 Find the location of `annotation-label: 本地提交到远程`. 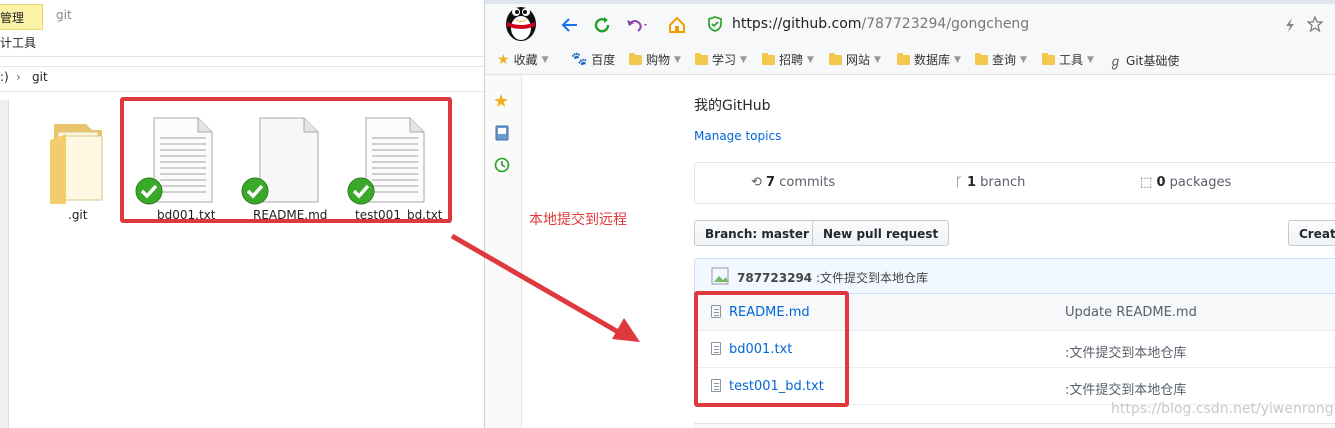

annotation-label: 本地提交到远程 is located at coordinates (578, 220).